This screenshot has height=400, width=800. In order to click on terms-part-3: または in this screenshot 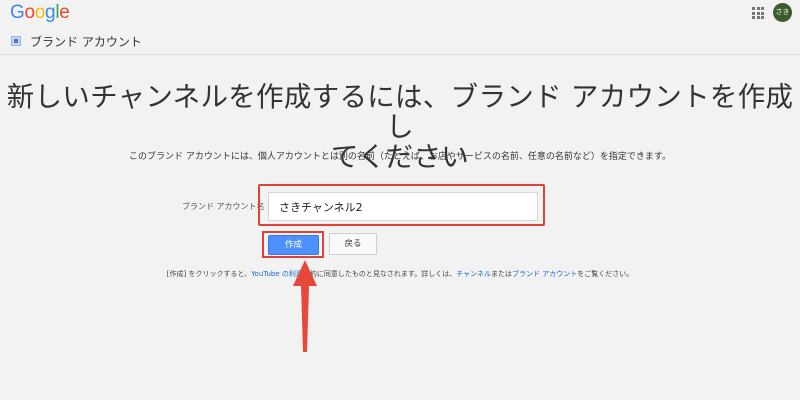, I will do `click(501, 274)`.